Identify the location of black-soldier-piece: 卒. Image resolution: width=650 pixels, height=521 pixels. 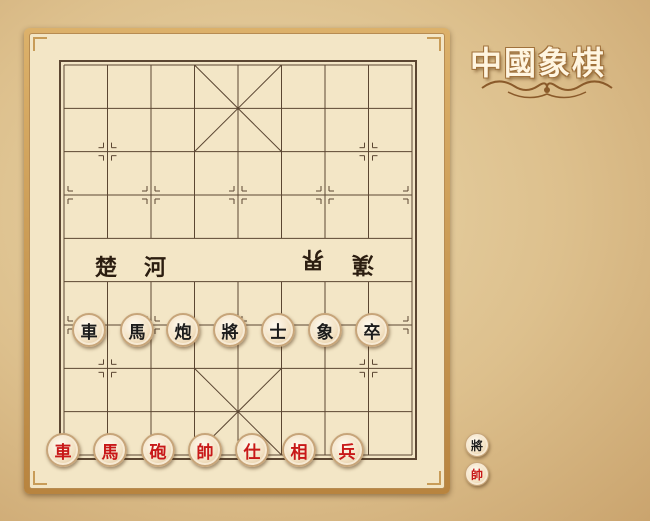
(372, 330).